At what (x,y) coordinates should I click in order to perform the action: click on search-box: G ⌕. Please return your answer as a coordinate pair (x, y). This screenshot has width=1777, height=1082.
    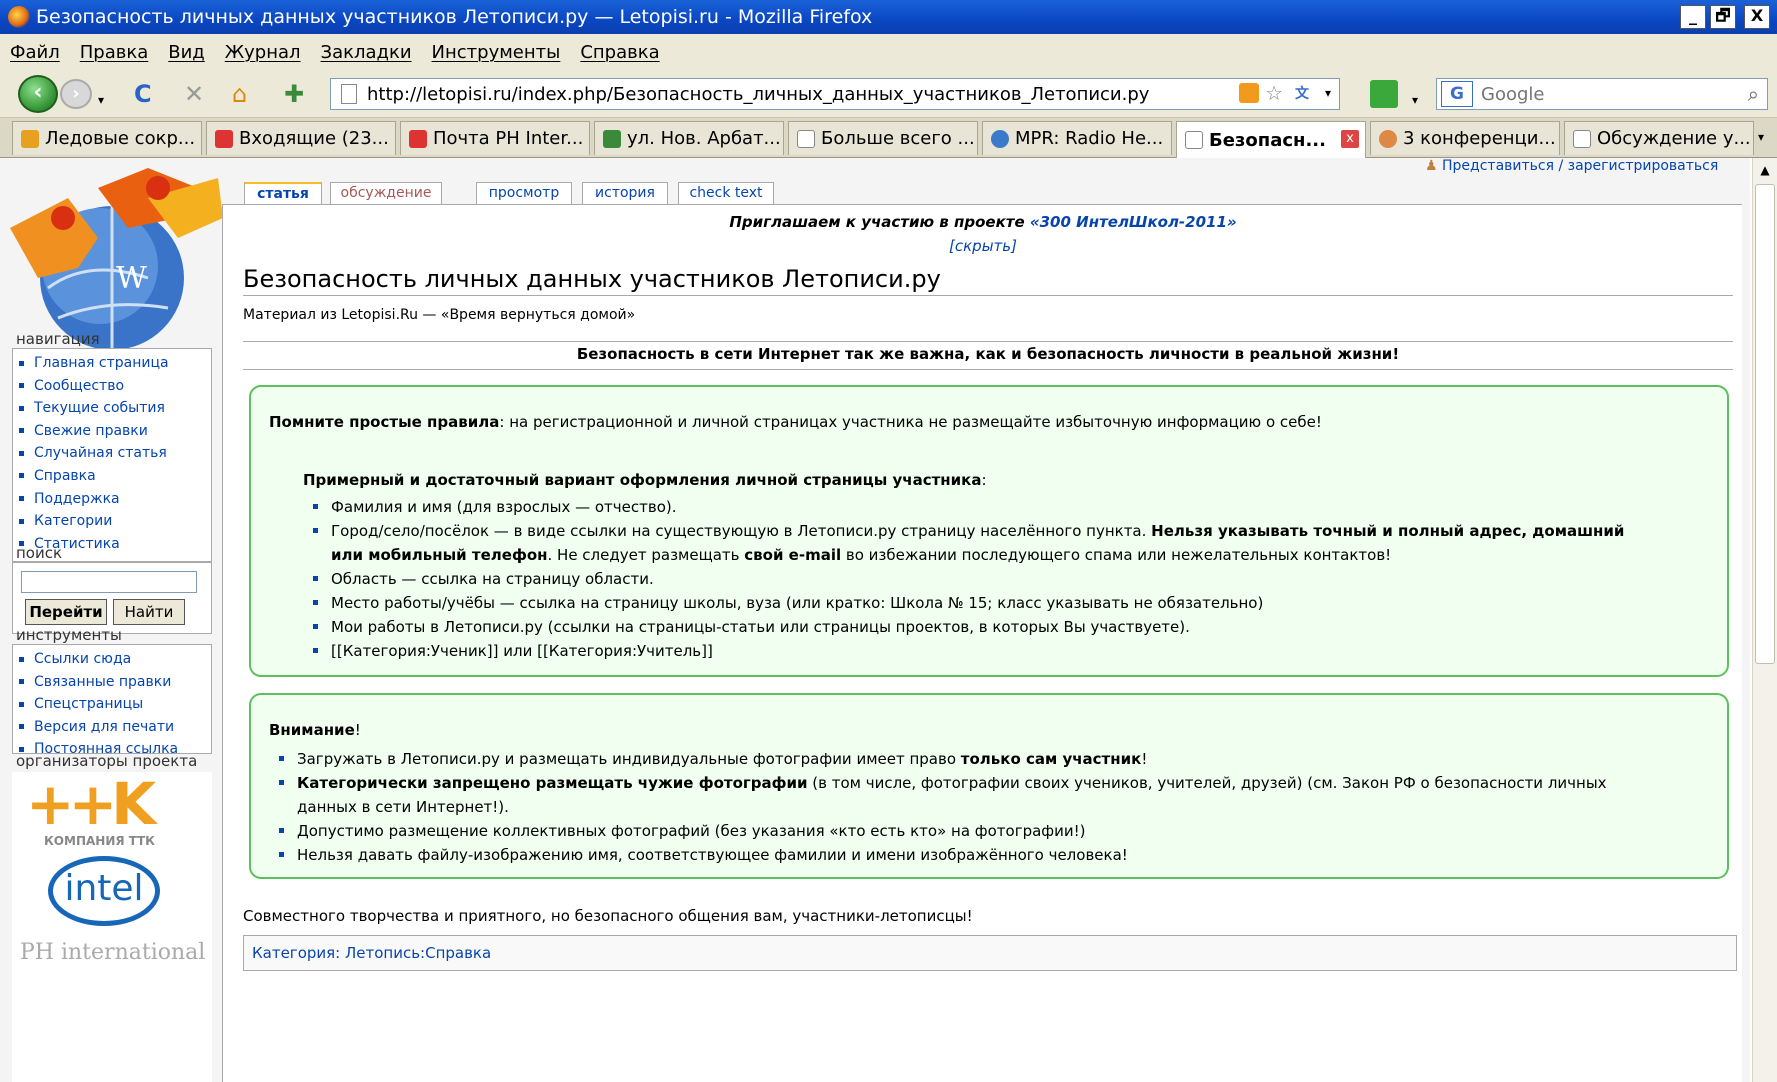
    Looking at the image, I should click on (1602, 94).